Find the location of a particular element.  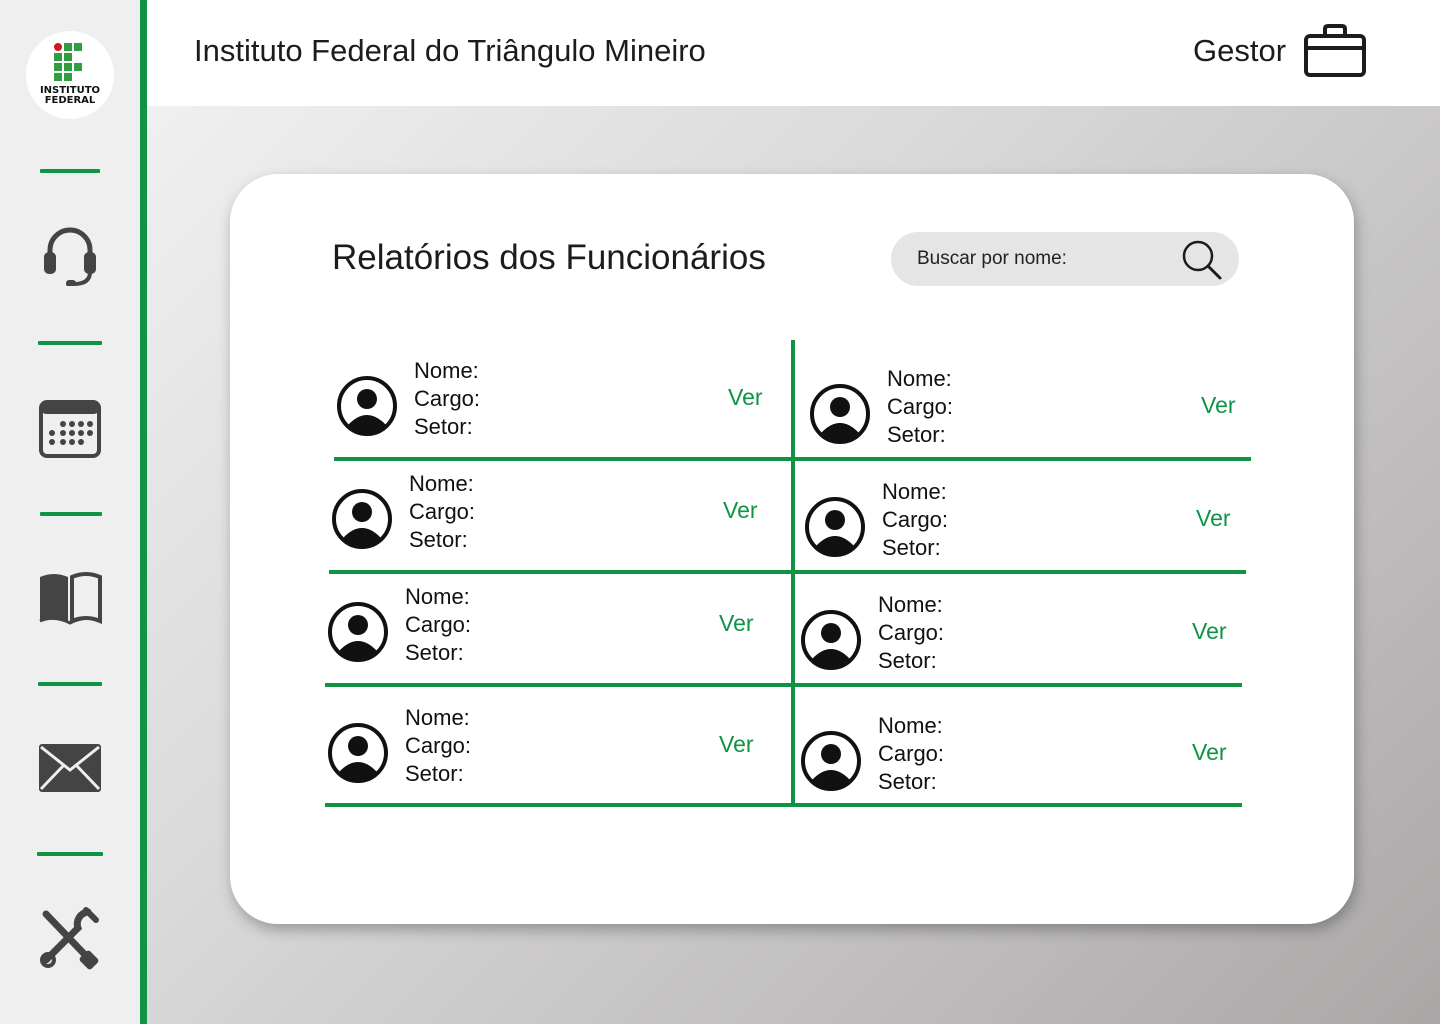

briefcase-icon is located at coordinates (1335, 51).